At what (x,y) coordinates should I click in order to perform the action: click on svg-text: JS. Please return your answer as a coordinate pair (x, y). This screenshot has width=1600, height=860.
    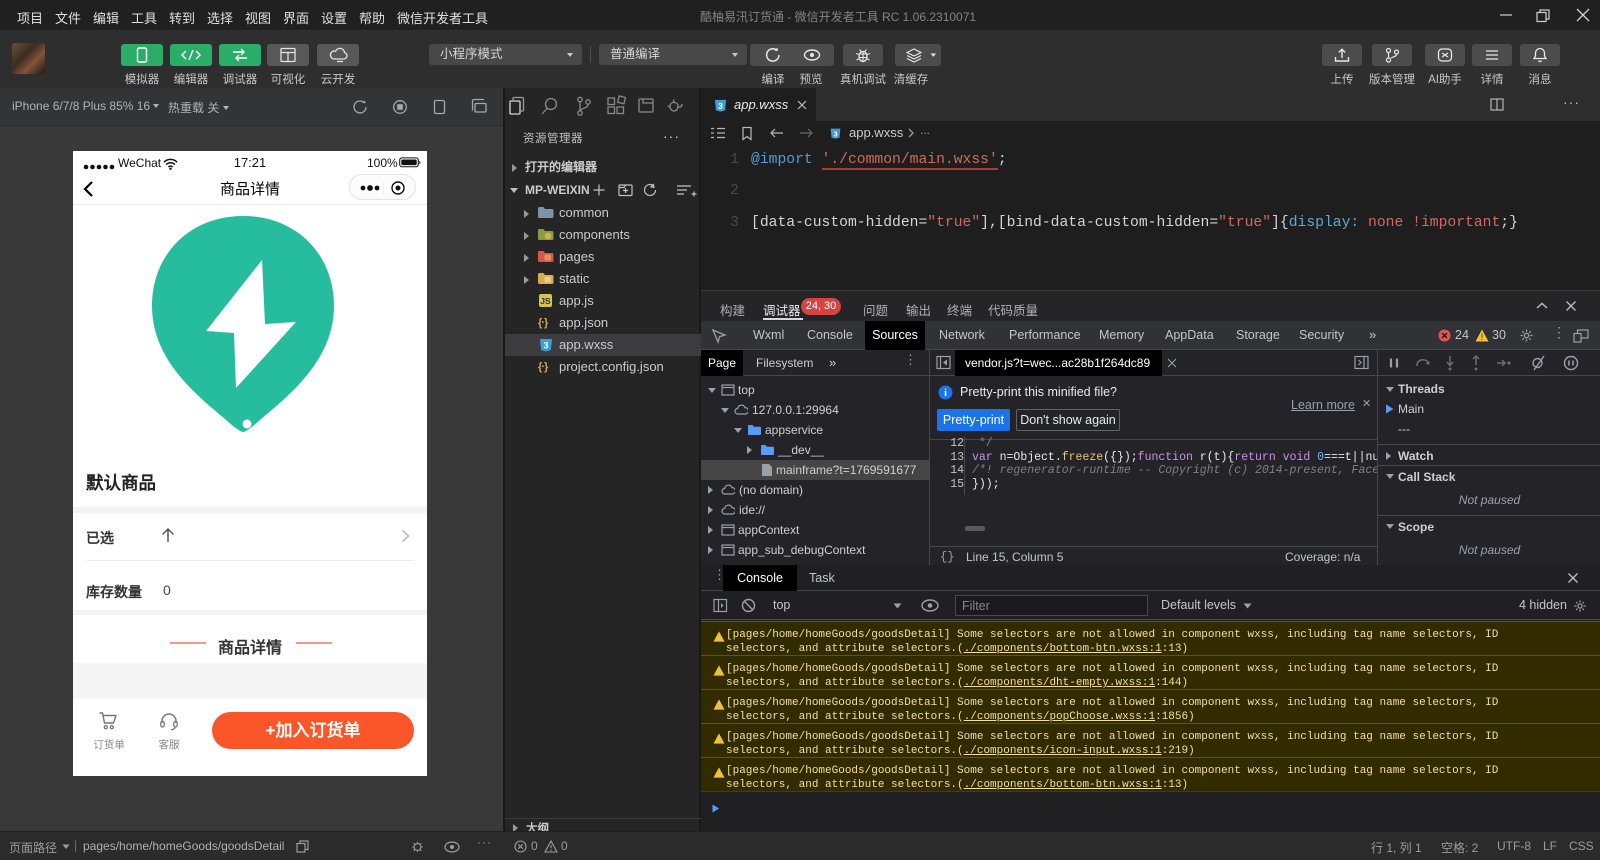
    Looking at the image, I should click on (545, 301).